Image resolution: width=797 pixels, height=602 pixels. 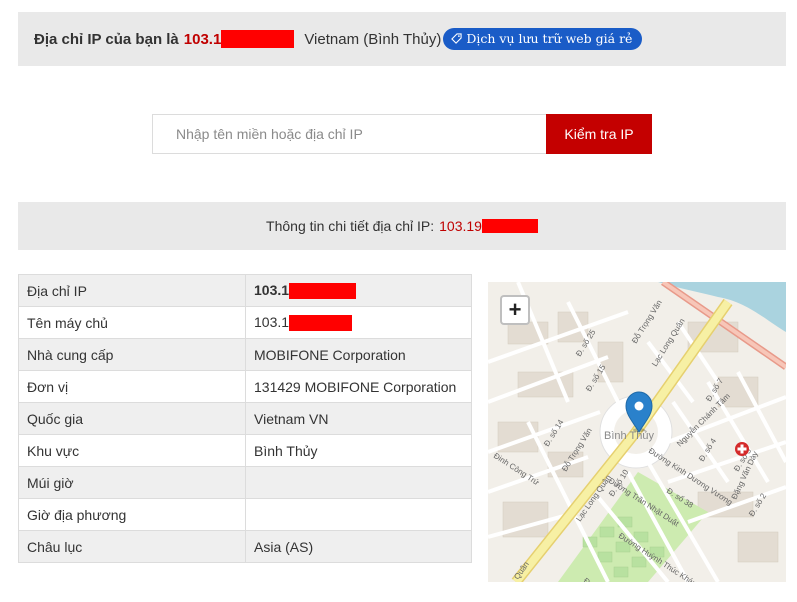 What do you see at coordinates (272, 321) in the screenshot?
I see `hostname-value: 103.1` at bounding box center [272, 321].